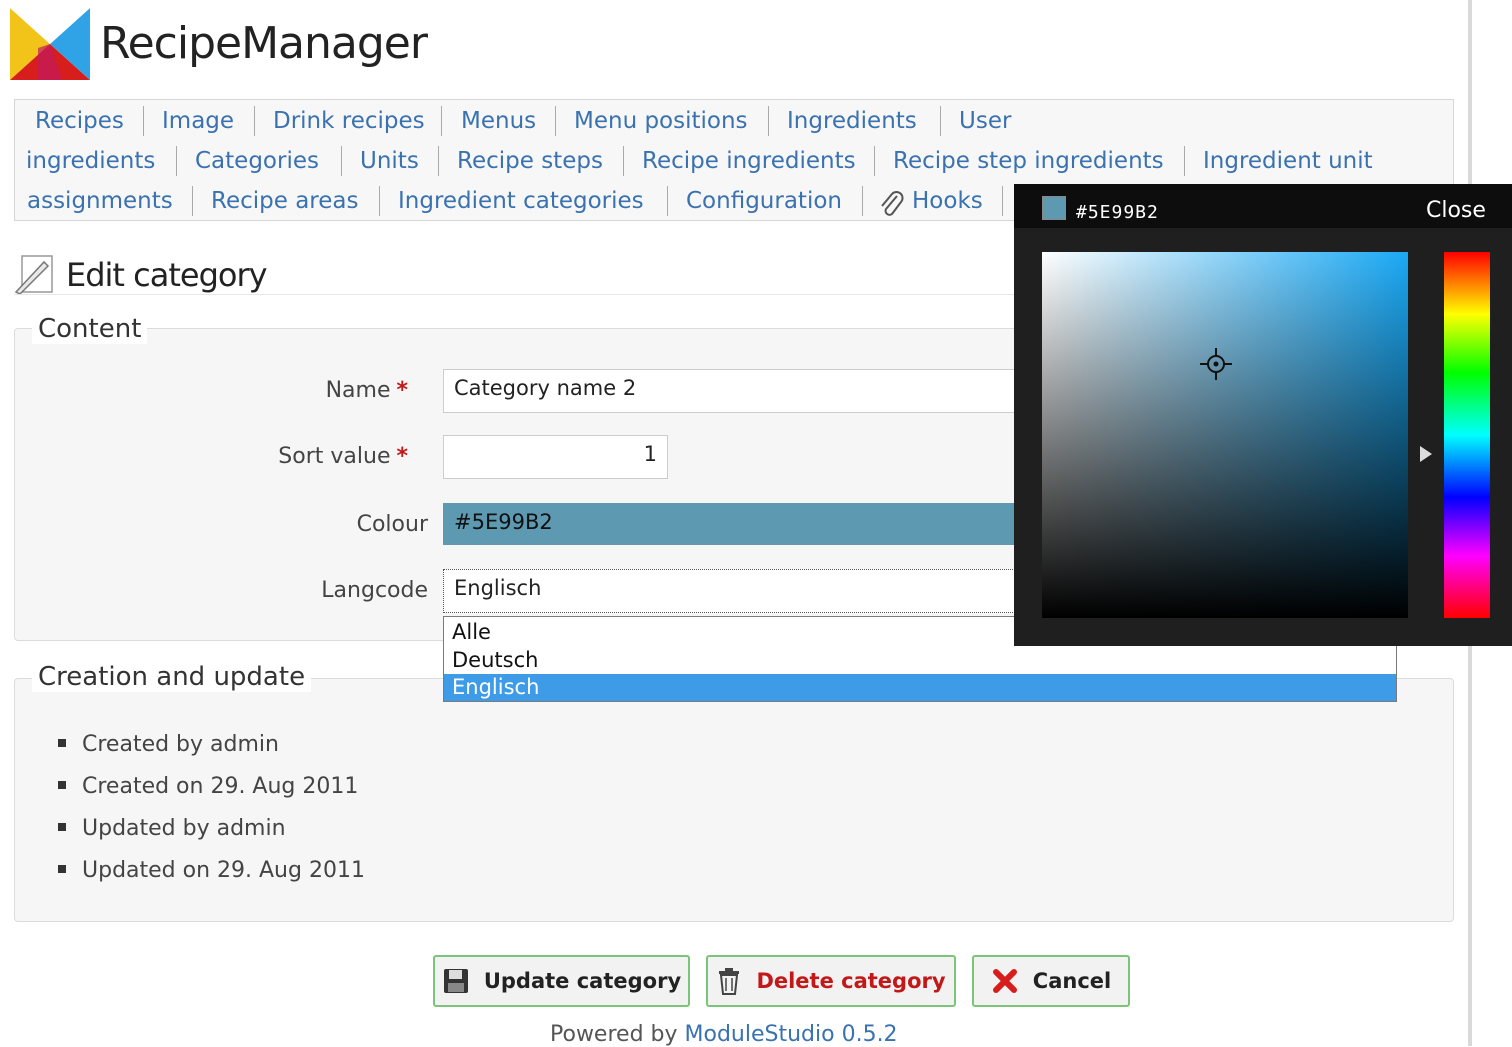  What do you see at coordinates (358, 390) in the screenshot?
I see `name-label-text: Name` at bounding box center [358, 390].